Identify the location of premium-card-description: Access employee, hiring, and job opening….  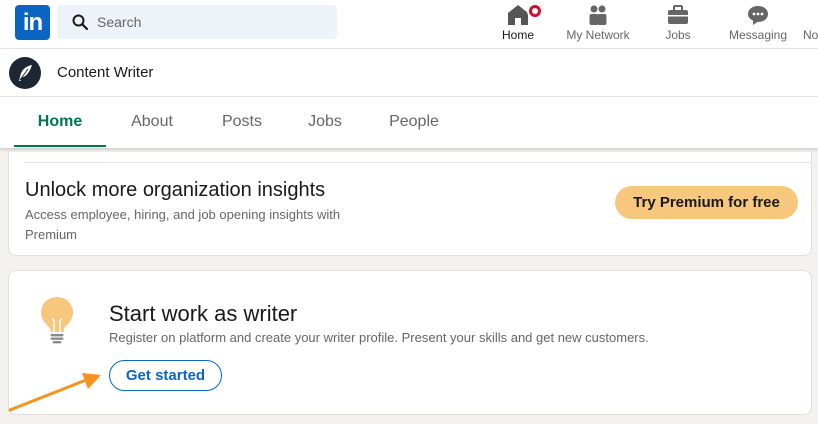
(183, 224).